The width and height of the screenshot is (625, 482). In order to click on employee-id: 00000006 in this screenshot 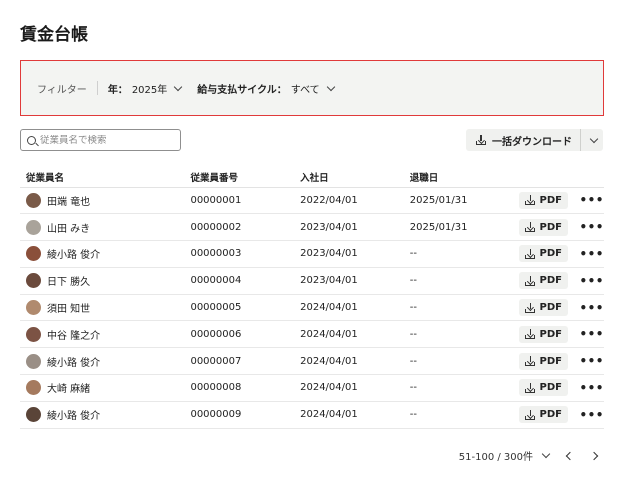, I will do `click(239, 334)`.